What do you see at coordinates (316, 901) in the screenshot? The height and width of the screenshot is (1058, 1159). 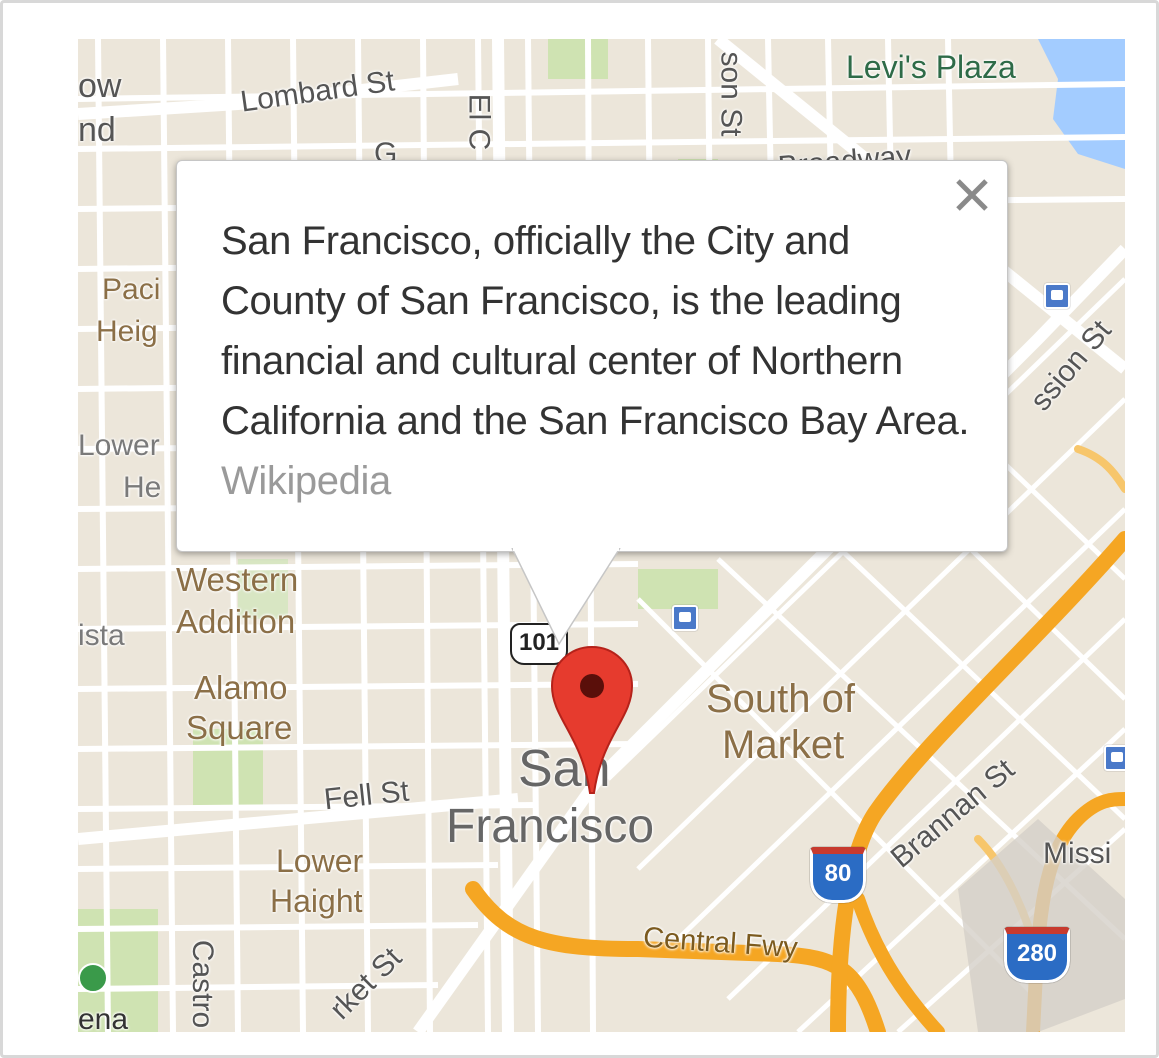 I see `district-label-lower-haight-2: Haight` at bounding box center [316, 901].